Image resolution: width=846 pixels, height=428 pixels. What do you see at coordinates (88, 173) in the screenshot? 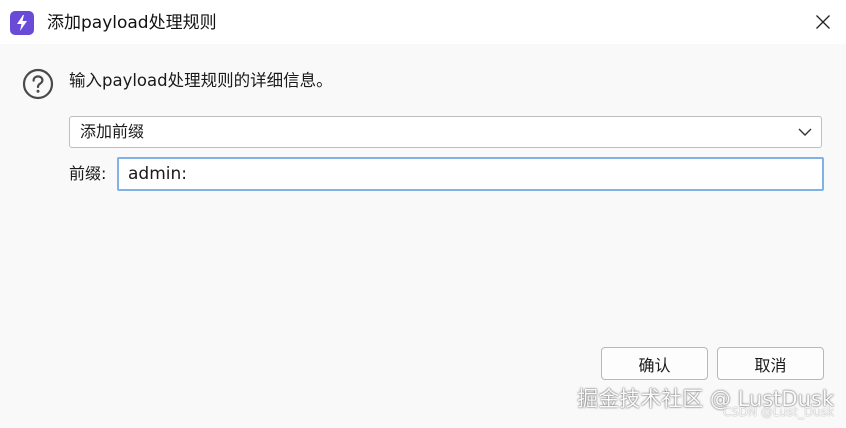
I see `prefix-label: 前缀:` at bounding box center [88, 173].